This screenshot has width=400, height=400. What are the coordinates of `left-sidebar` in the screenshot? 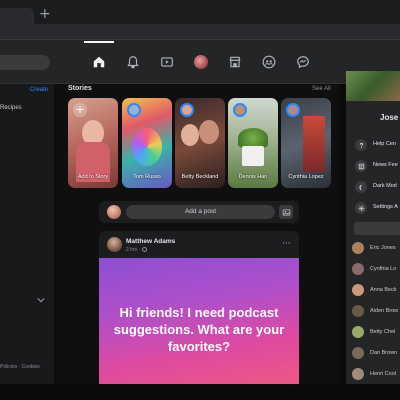 It's located at (27, 242).